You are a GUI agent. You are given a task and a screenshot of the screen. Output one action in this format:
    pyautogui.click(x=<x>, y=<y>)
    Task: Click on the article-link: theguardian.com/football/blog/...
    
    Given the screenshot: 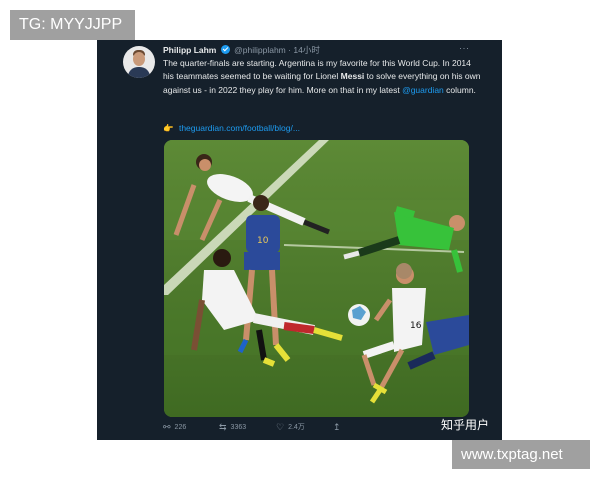 What is the action you would take?
    pyautogui.click(x=239, y=128)
    